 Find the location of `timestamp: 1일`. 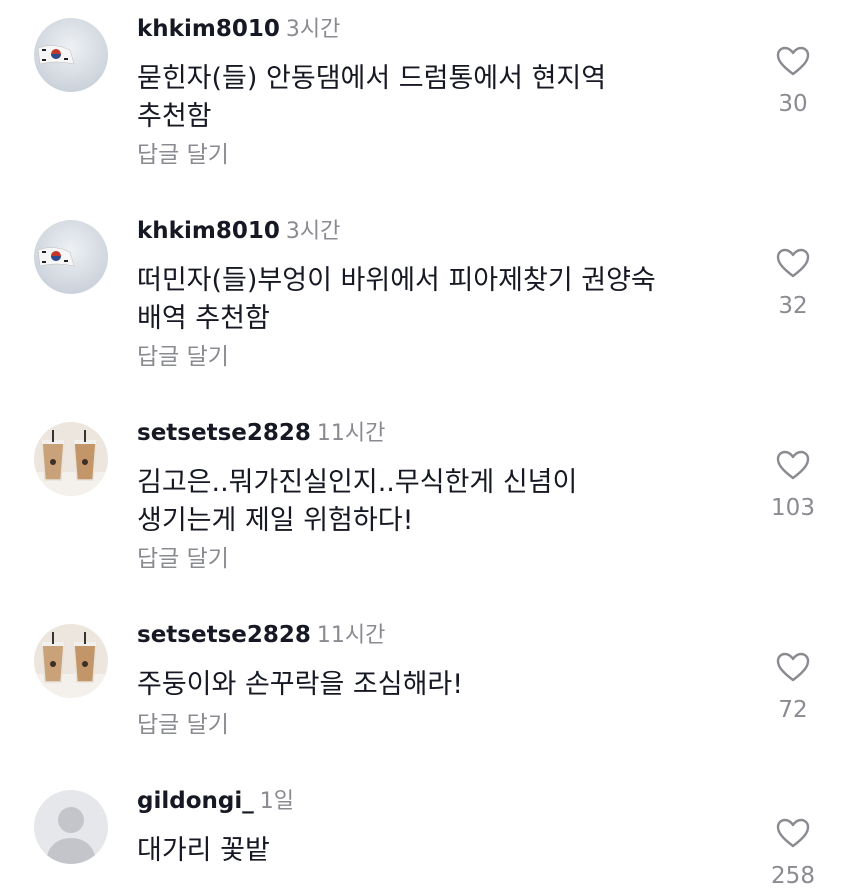

timestamp: 1일 is located at coordinates (276, 801).